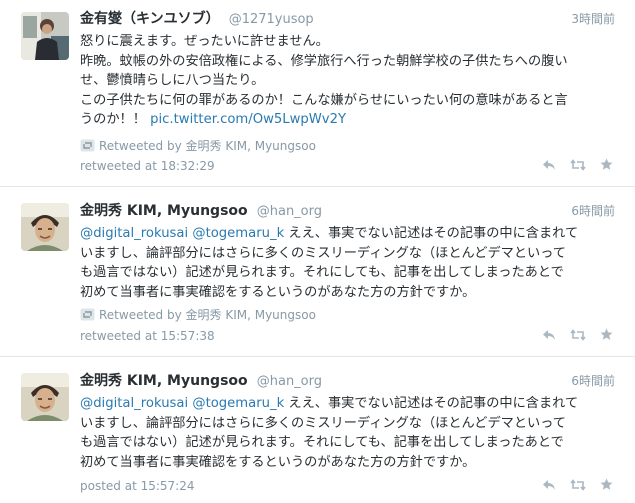 This screenshot has height=503, width=635. Describe the element at coordinates (593, 18) in the screenshot. I see `timestamp: 3時間前` at that location.